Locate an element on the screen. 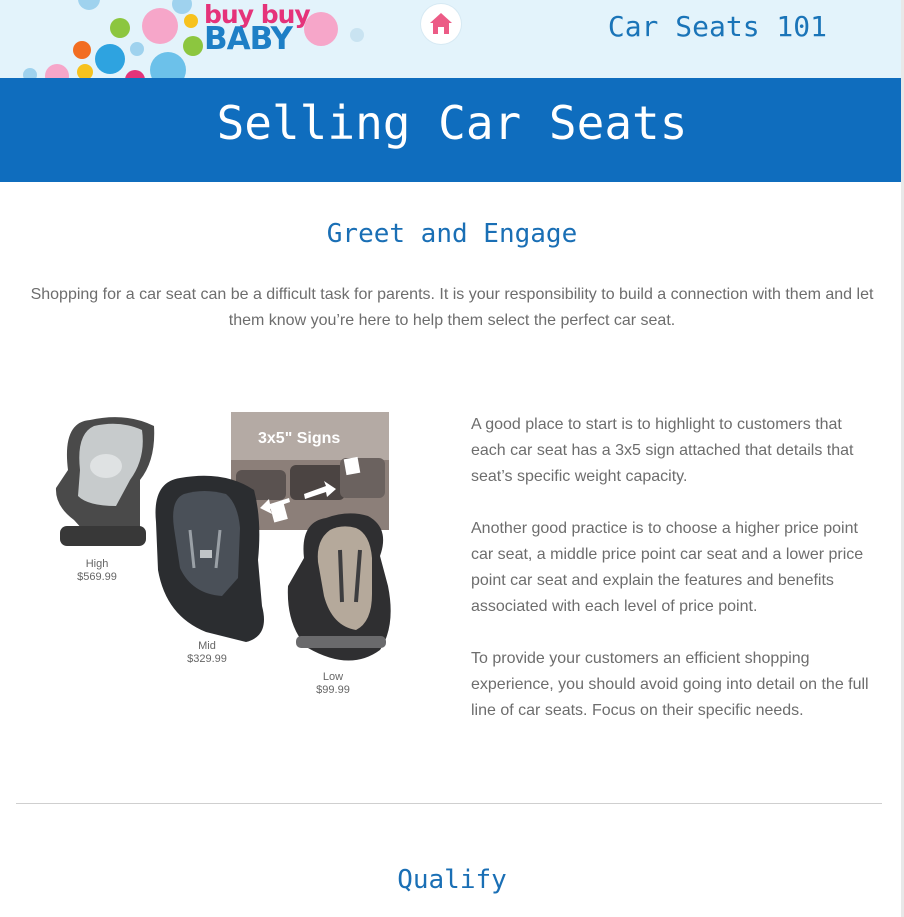 The height and width of the screenshot is (917, 904). seat-level: Low is located at coordinates (333, 677).